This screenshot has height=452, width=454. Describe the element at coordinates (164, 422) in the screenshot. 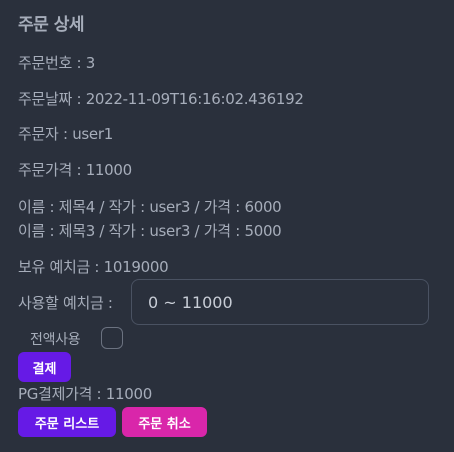

I see `cancel-order-button: 주문 취소` at that location.